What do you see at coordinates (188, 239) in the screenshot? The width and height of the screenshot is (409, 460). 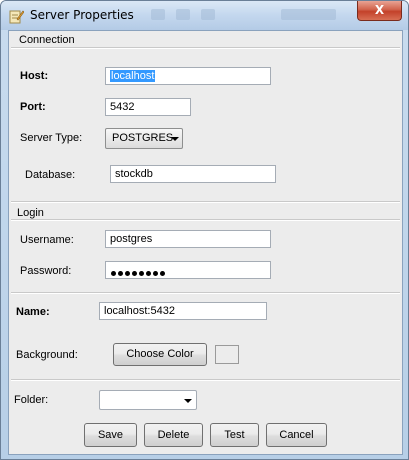 I see `username-input: postgres` at bounding box center [188, 239].